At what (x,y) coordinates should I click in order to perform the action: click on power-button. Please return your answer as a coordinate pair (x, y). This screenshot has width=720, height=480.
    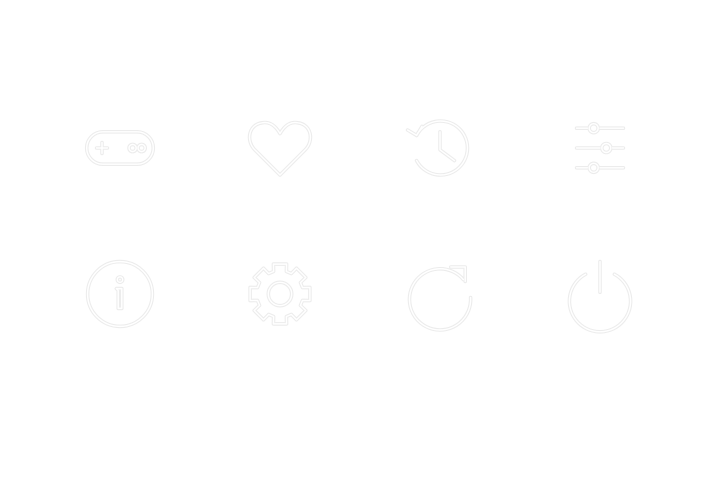
    Looking at the image, I should click on (600, 294).